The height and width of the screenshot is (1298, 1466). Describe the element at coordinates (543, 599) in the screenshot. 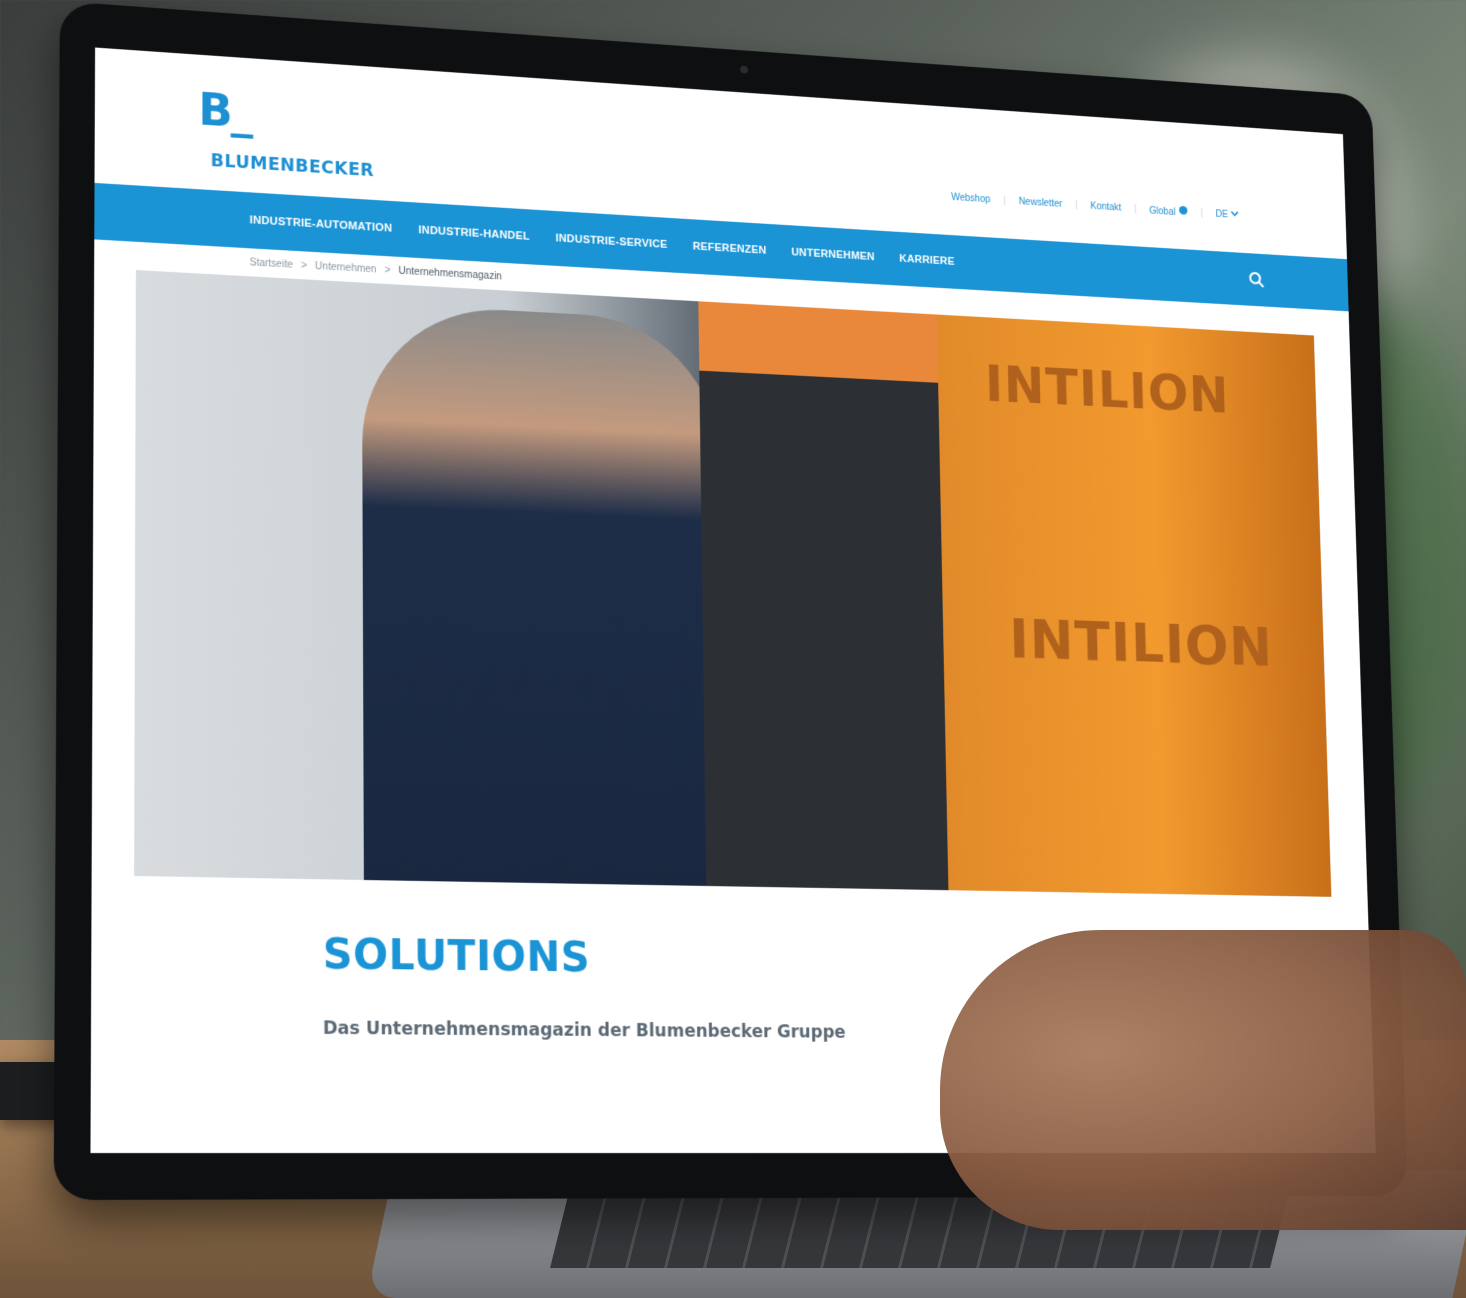

I see `hero-worker` at that location.